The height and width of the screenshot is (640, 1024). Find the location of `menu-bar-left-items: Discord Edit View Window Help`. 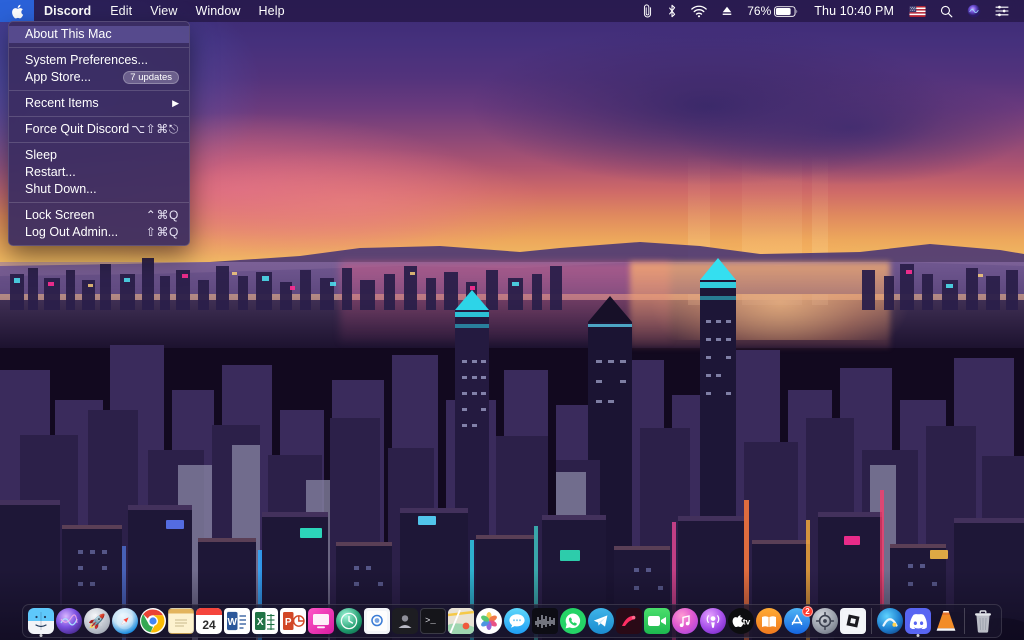

menu-bar-left-items: Discord Edit View Window Help is located at coordinates (147, 11).